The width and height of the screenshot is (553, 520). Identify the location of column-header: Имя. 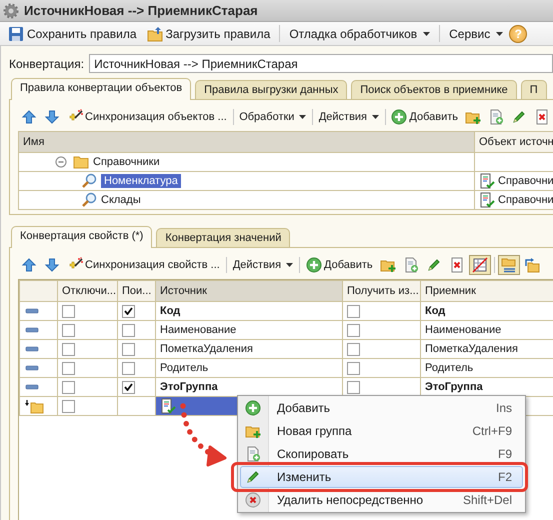
(246, 142).